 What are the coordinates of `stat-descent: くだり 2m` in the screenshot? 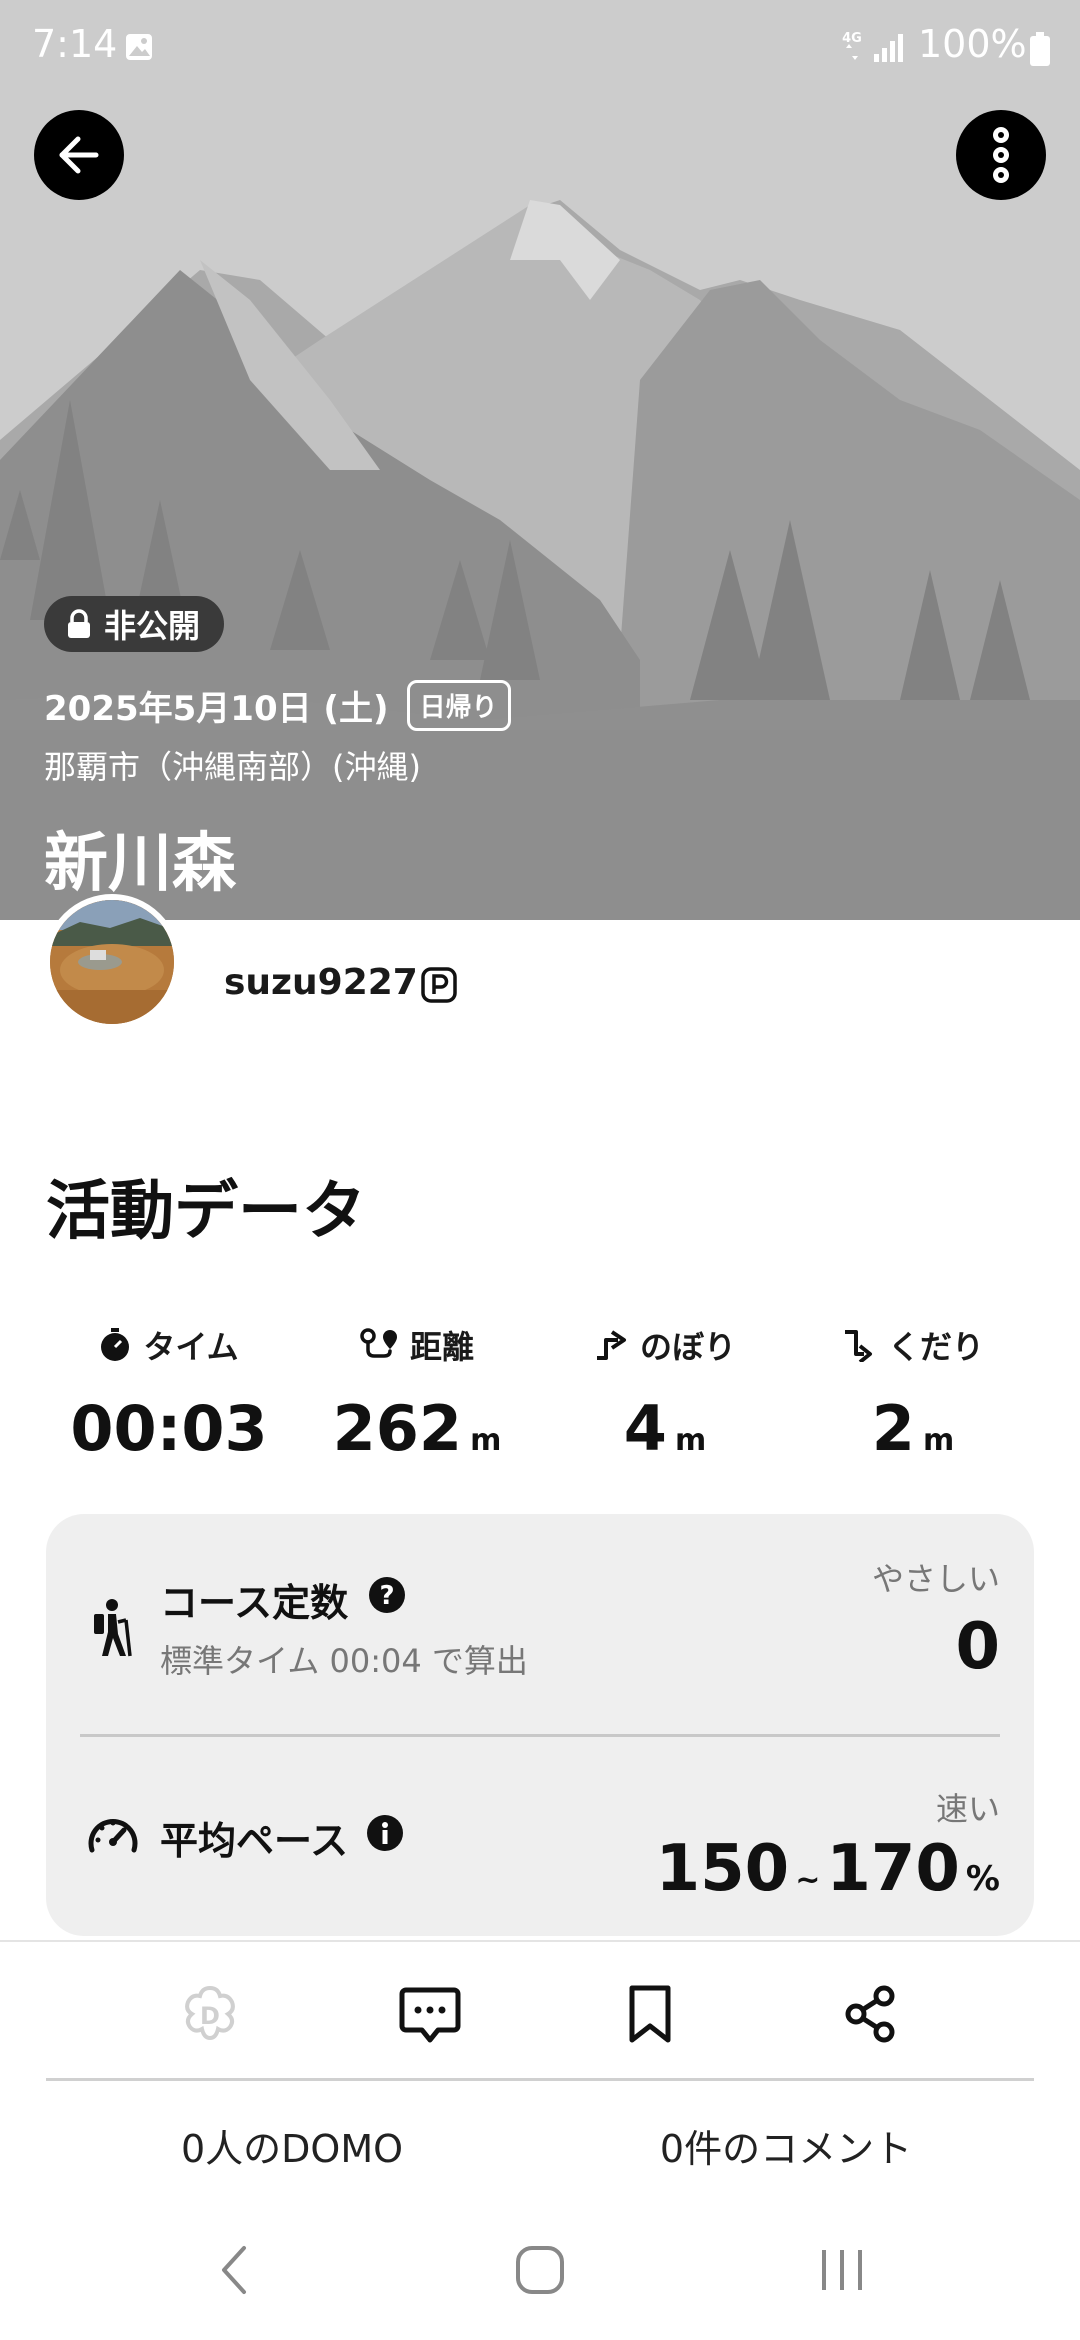 It's located at (913, 1392).